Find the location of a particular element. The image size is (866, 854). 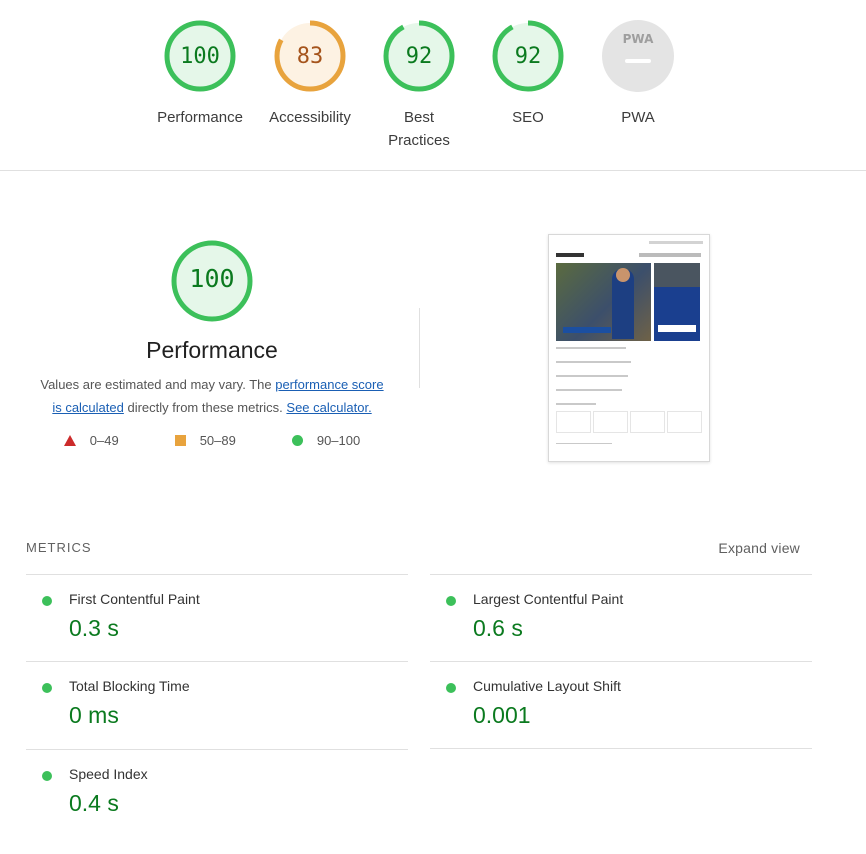

gauge-seo: 92 SEO is located at coordinates (528, 73).